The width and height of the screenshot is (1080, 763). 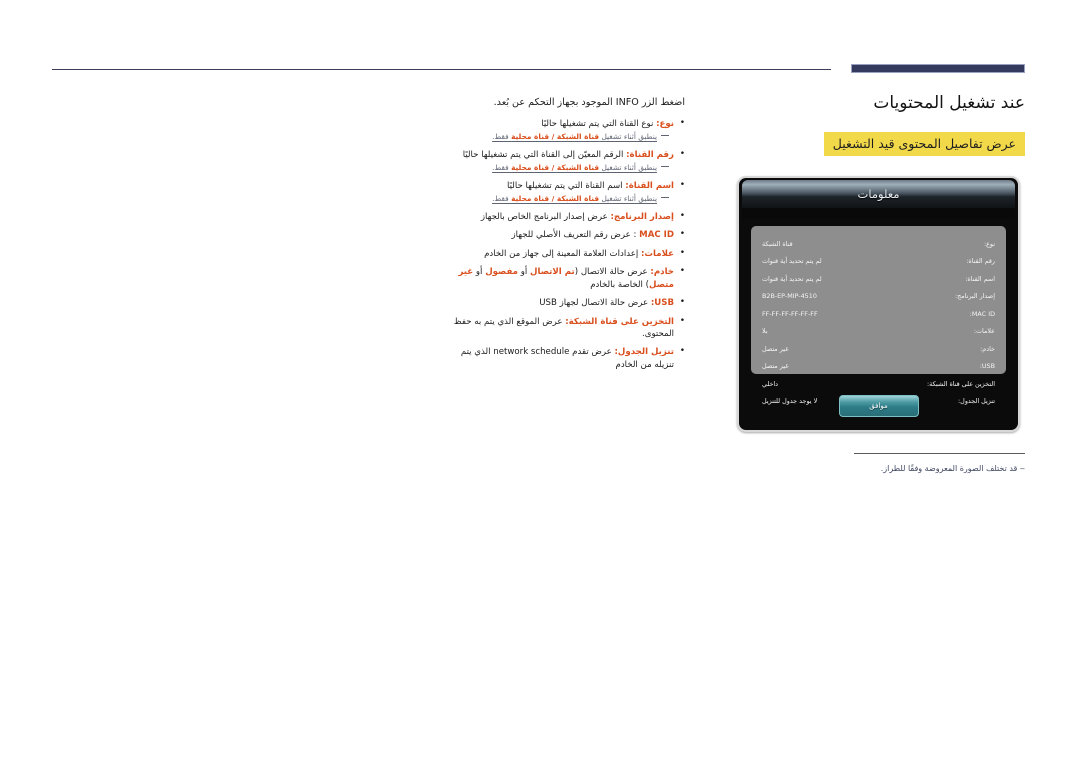 I want to click on osd-row-label: MAC ID:, so click(x=982, y=313).